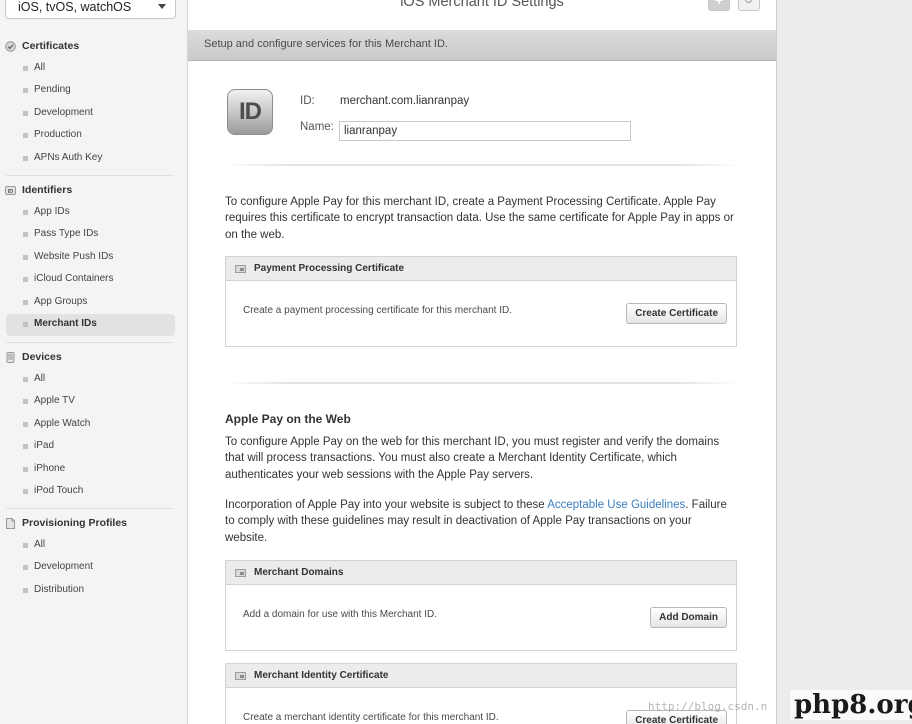 The image size is (912, 724). Describe the element at coordinates (481, 269) in the screenshot. I see `panel-header: Payment Processing Certificate` at that location.